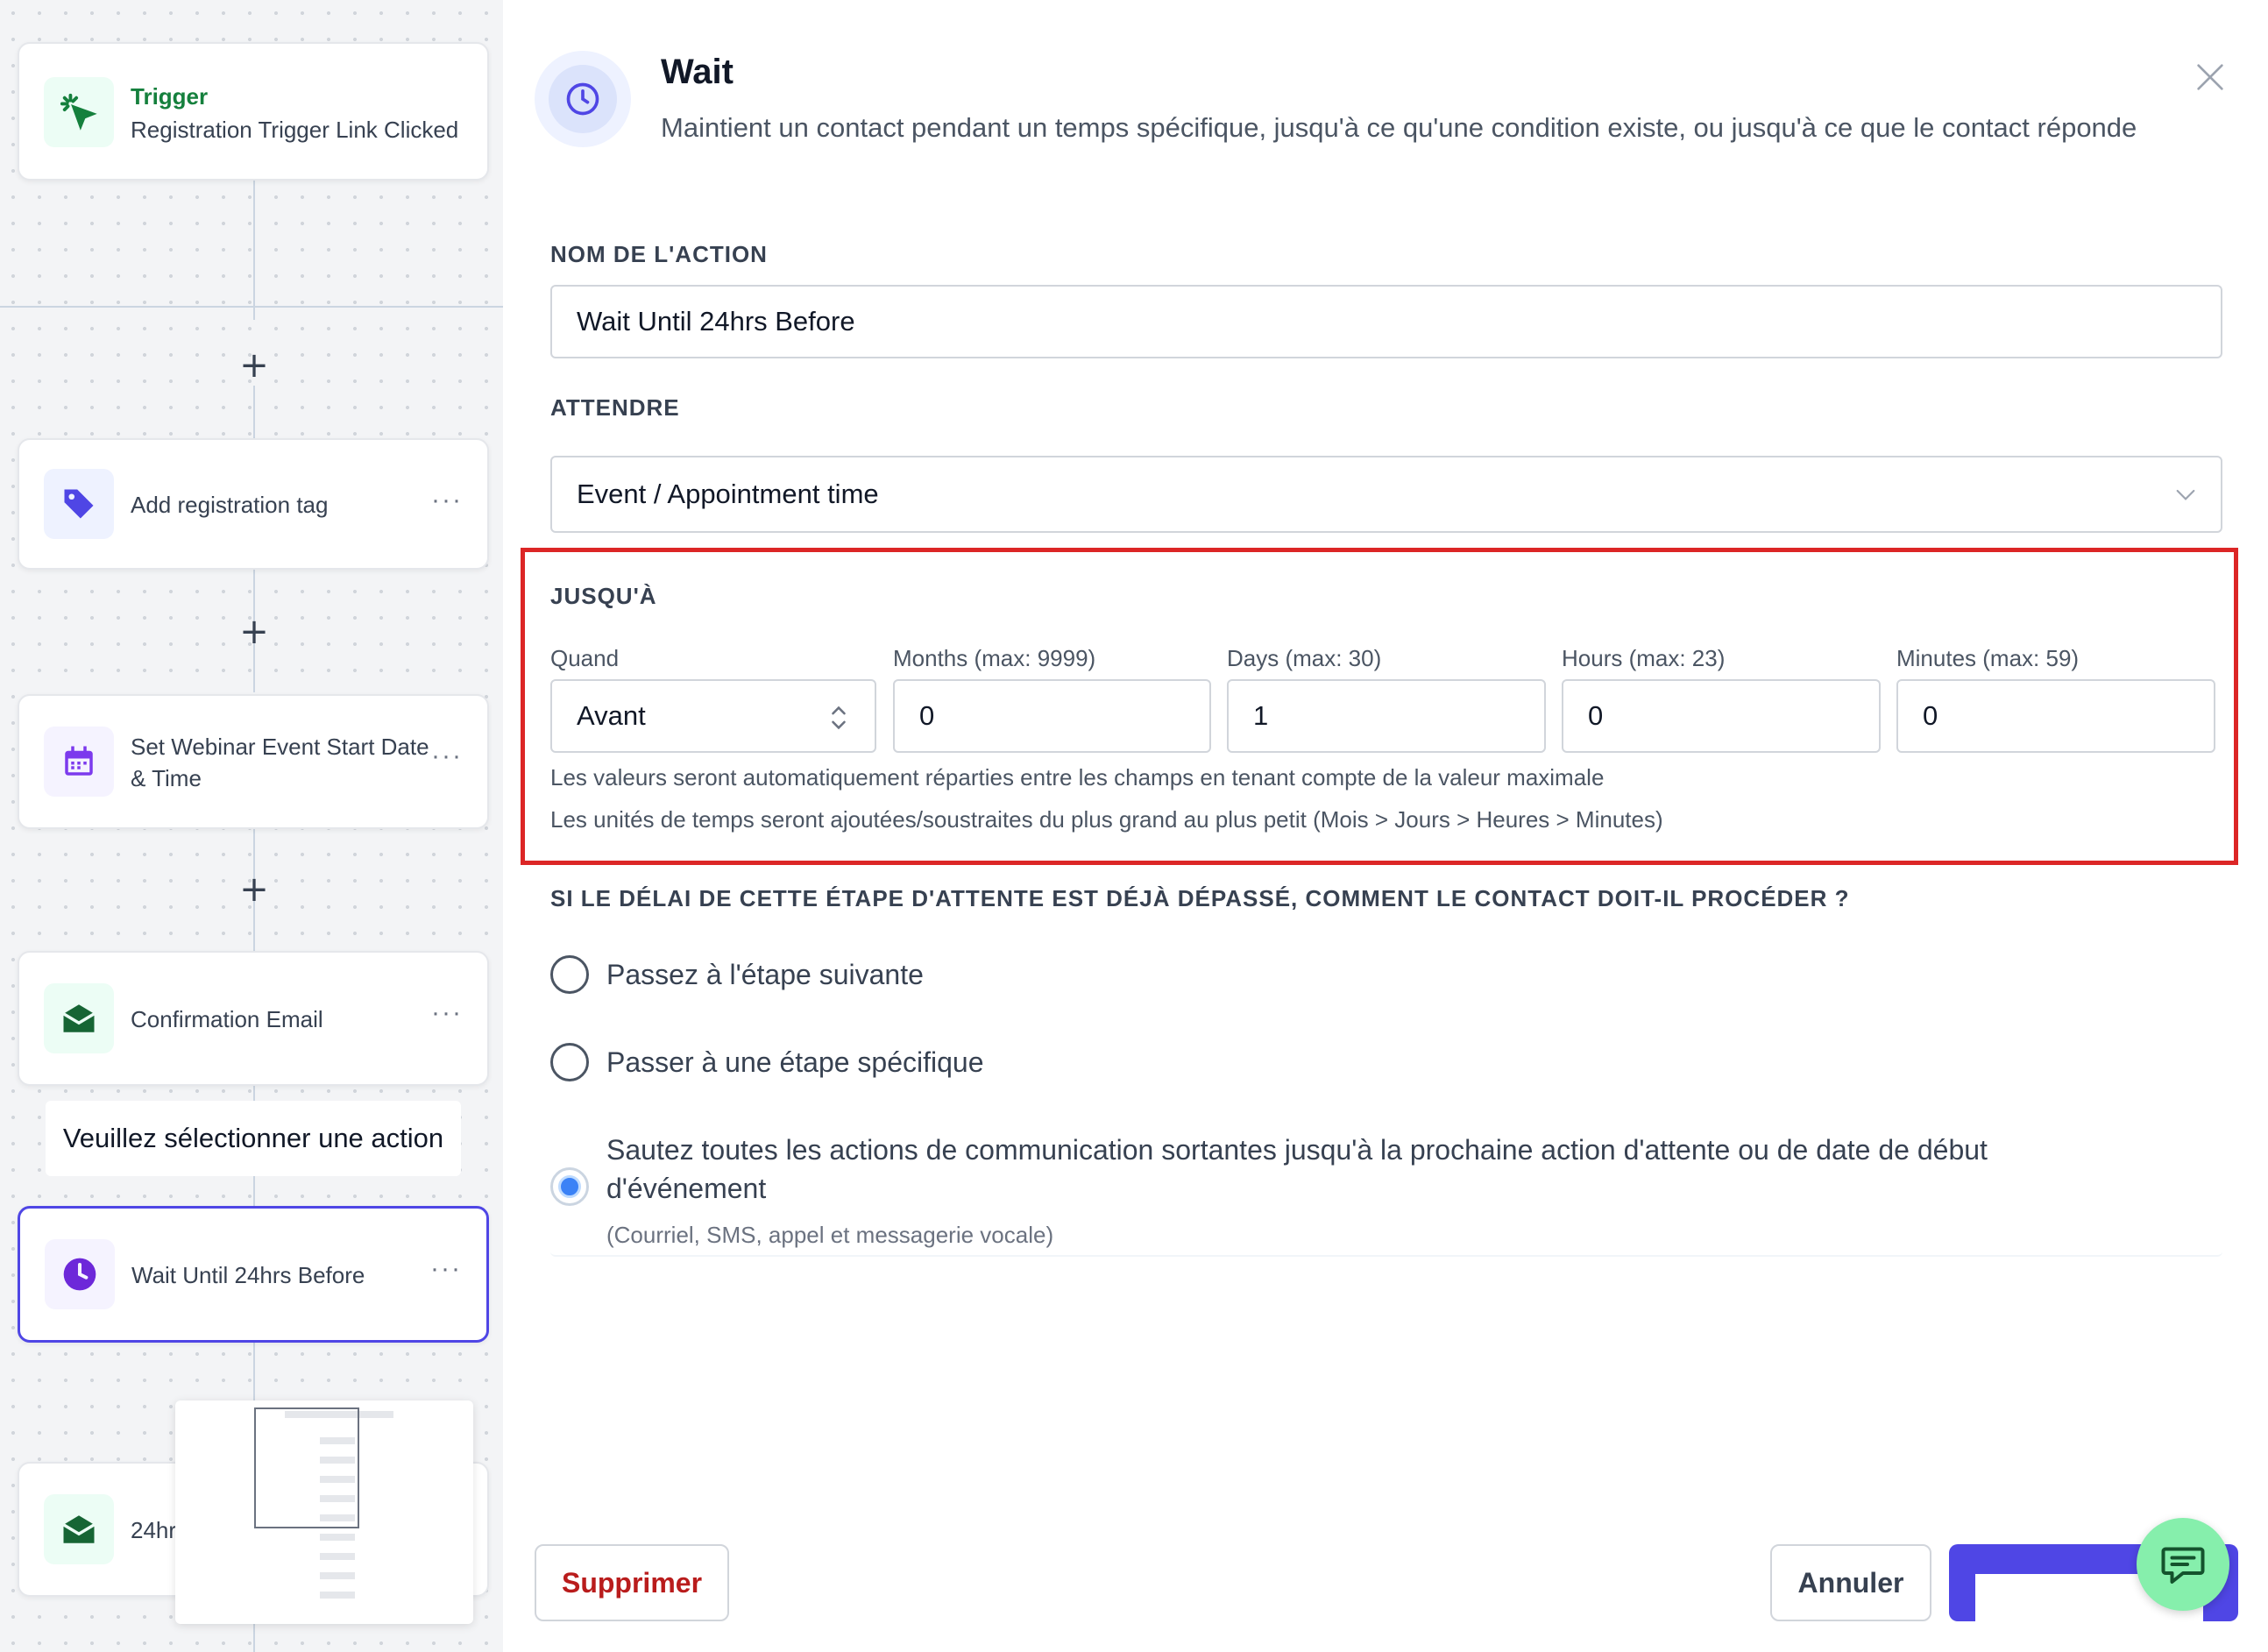 This screenshot has height=1652, width=2268. What do you see at coordinates (227, 1019) in the screenshot?
I see `node-label: Confirmation Email` at bounding box center [227, 1019].